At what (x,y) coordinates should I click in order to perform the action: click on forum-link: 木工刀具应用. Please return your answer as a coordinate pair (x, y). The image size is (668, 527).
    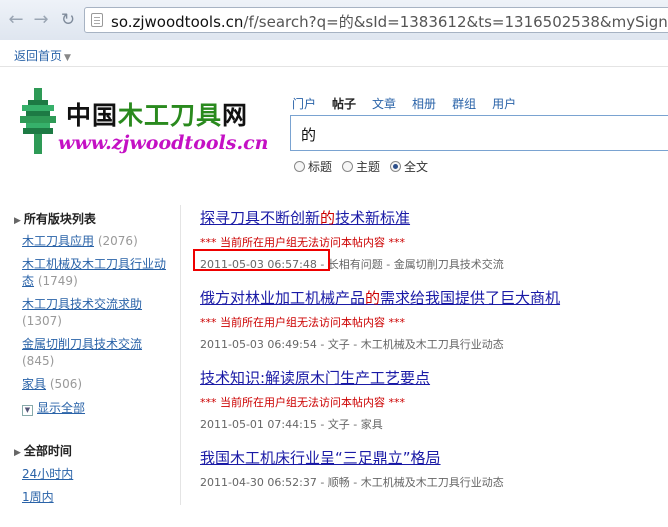
    Looking at the image, I should click on (58, 241).